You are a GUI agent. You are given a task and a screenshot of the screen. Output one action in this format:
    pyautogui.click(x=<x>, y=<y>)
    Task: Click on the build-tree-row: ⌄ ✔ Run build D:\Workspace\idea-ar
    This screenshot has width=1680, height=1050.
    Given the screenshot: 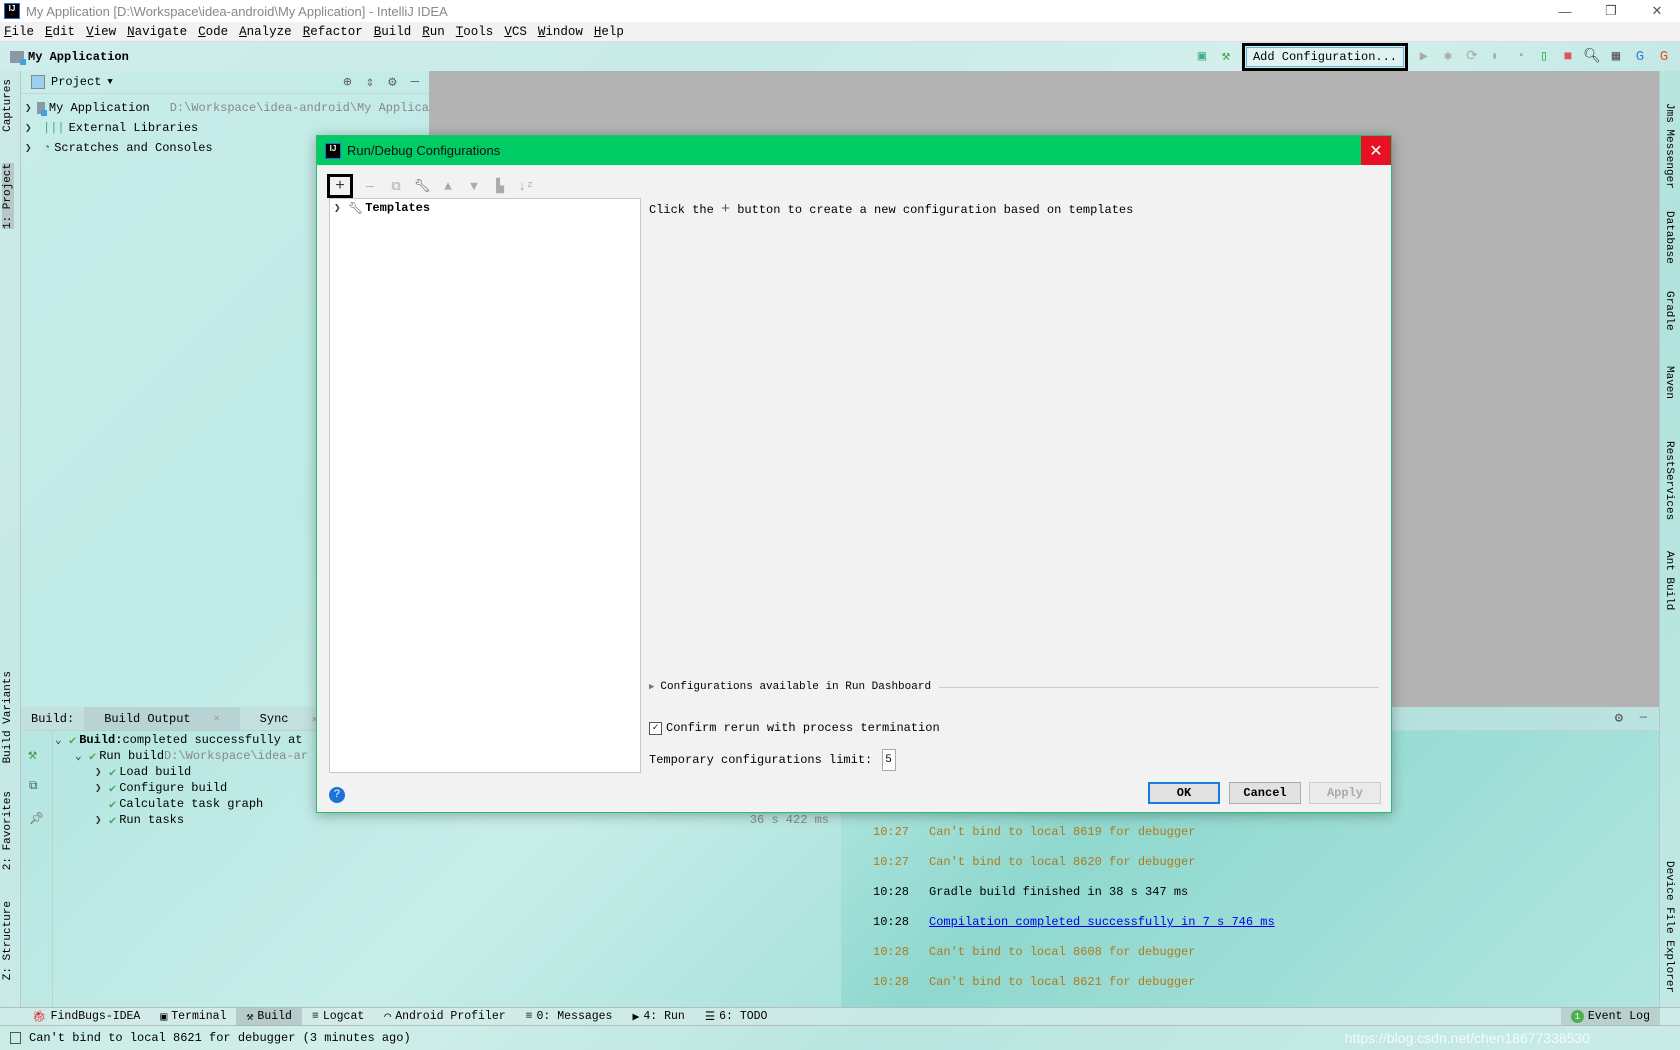 What is the action you would take?
    pyautogui.click(x=191, y=756)
    